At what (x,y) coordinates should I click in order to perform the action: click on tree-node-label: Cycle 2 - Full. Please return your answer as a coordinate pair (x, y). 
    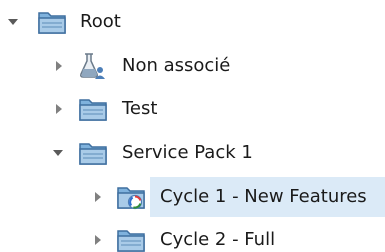
    Looking at the image, I should click on (218, 239).